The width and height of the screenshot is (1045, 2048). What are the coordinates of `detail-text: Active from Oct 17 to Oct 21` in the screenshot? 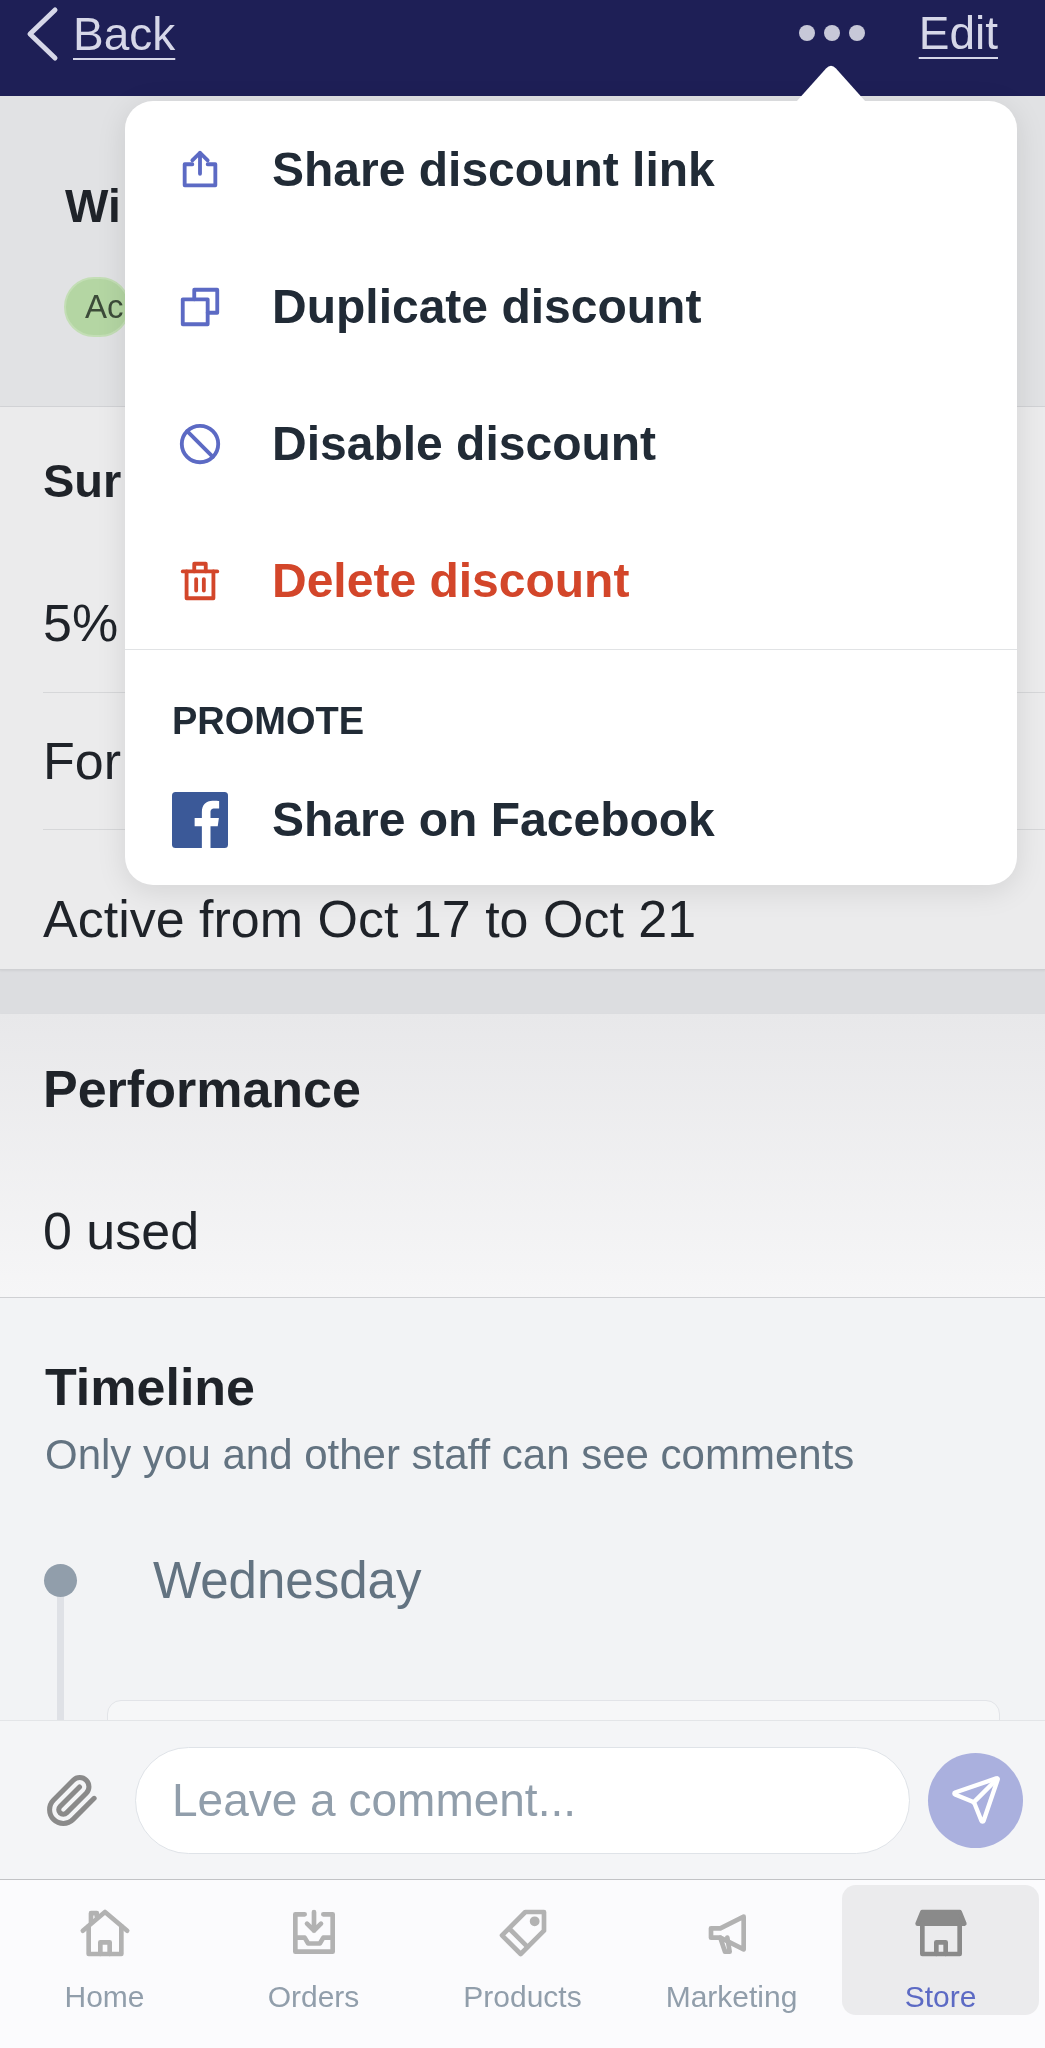 It's located at (370, 919).